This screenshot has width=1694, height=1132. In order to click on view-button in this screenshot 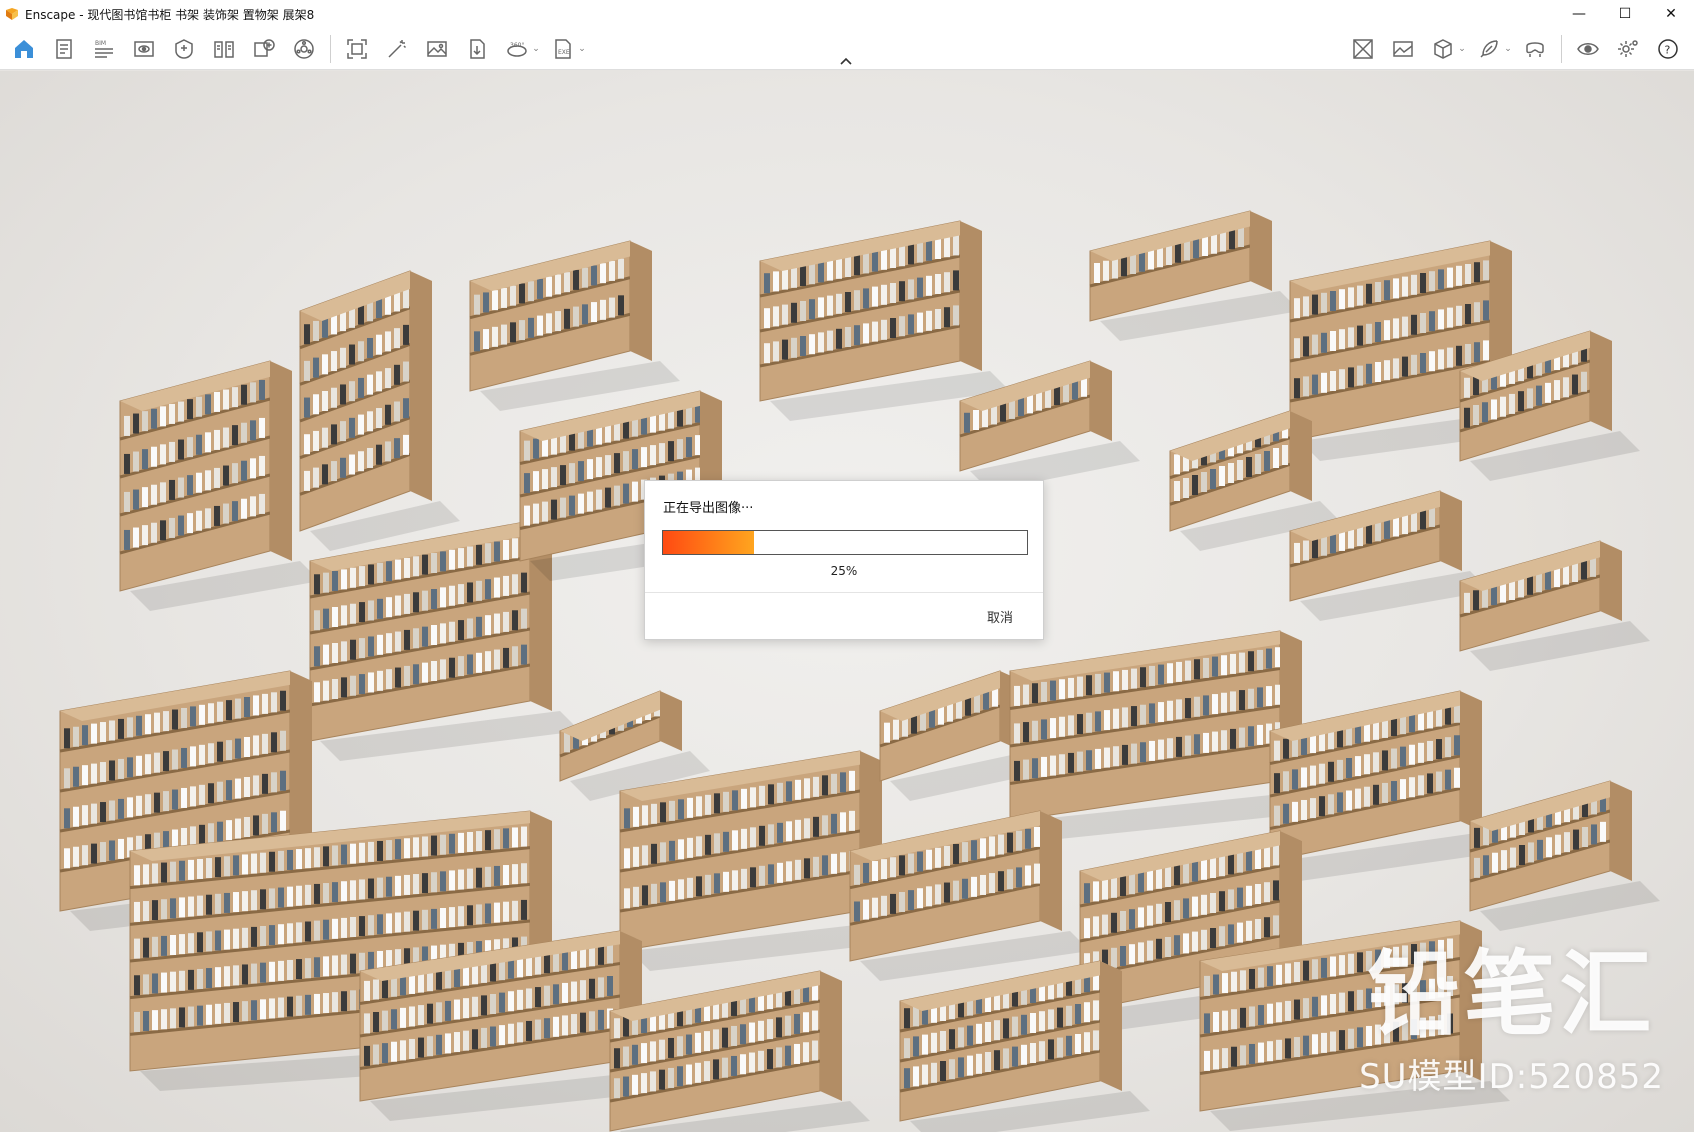, I will do `click(144, 49)`.